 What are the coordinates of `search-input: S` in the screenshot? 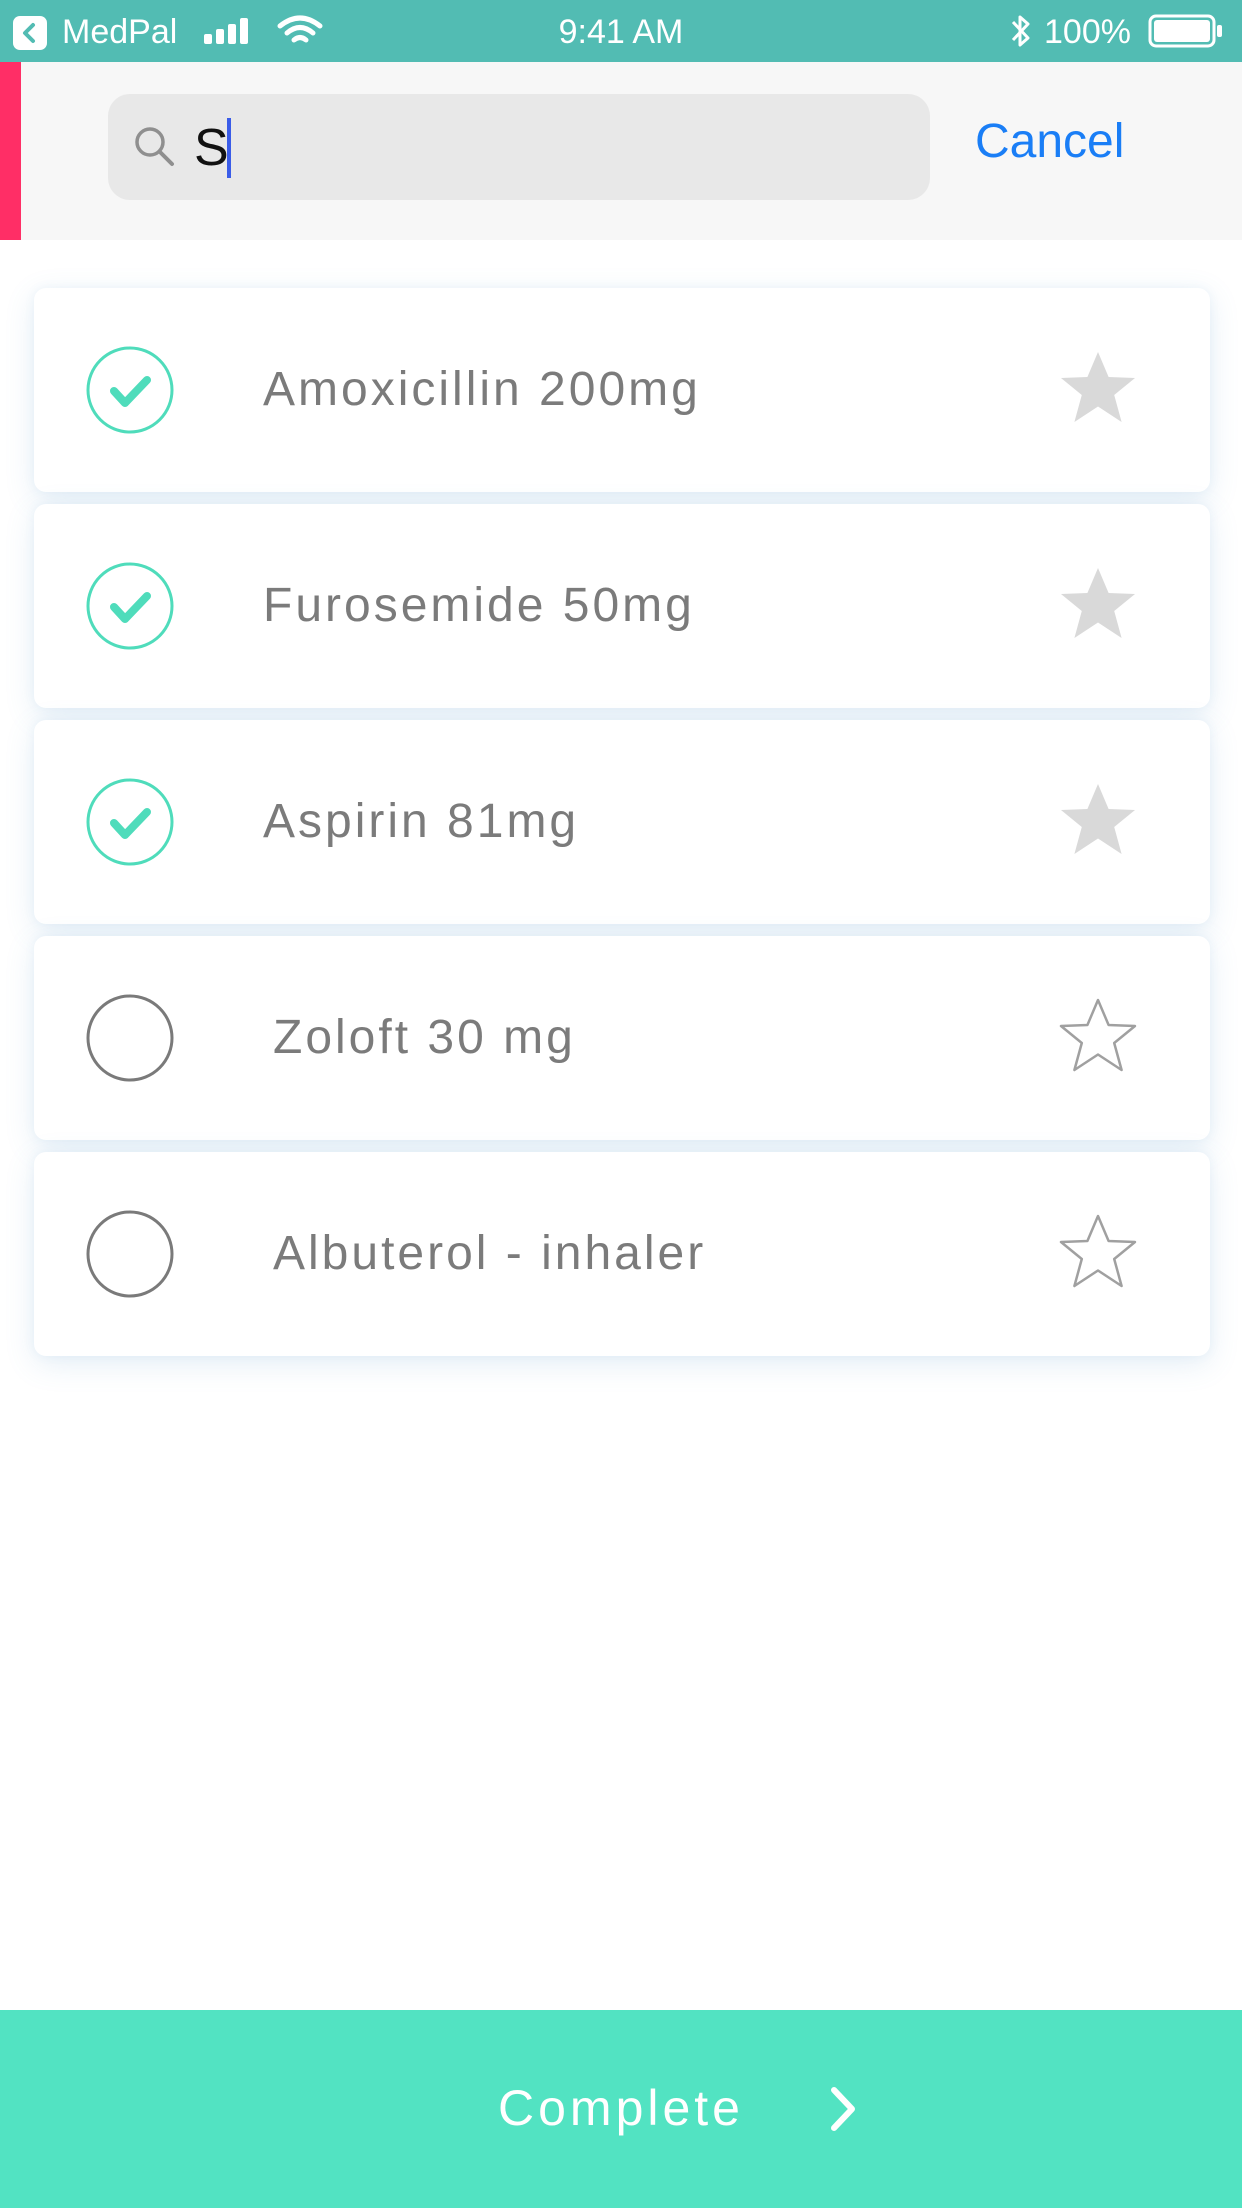 It's located at (519, 147).